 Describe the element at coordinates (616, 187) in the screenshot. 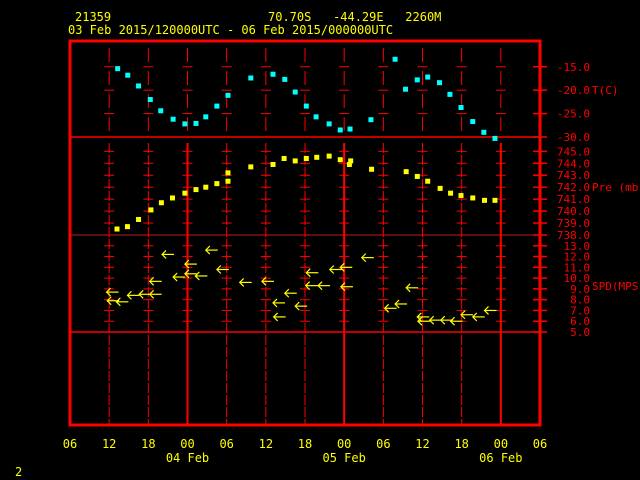

I see `y-axis-title: Pre (mb)` at that location.